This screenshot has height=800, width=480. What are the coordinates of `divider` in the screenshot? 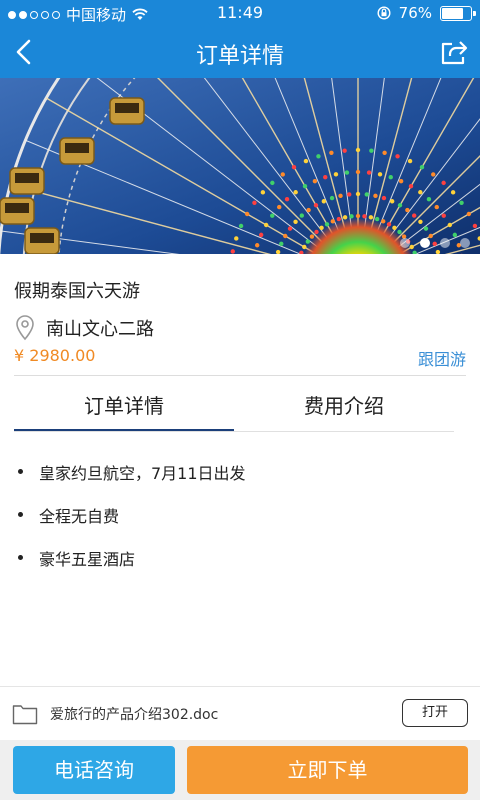 It's located at (240, 686).